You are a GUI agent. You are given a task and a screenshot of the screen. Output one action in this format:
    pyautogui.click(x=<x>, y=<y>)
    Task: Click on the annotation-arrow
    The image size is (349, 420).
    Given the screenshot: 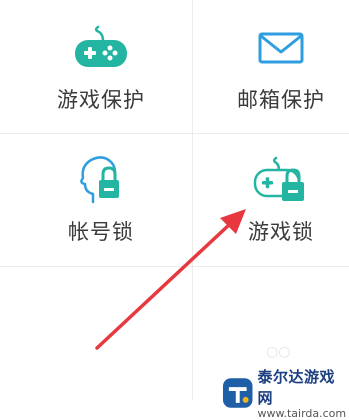 What is the action you would take?
    pyautogui.click(x=170, y=279)
    